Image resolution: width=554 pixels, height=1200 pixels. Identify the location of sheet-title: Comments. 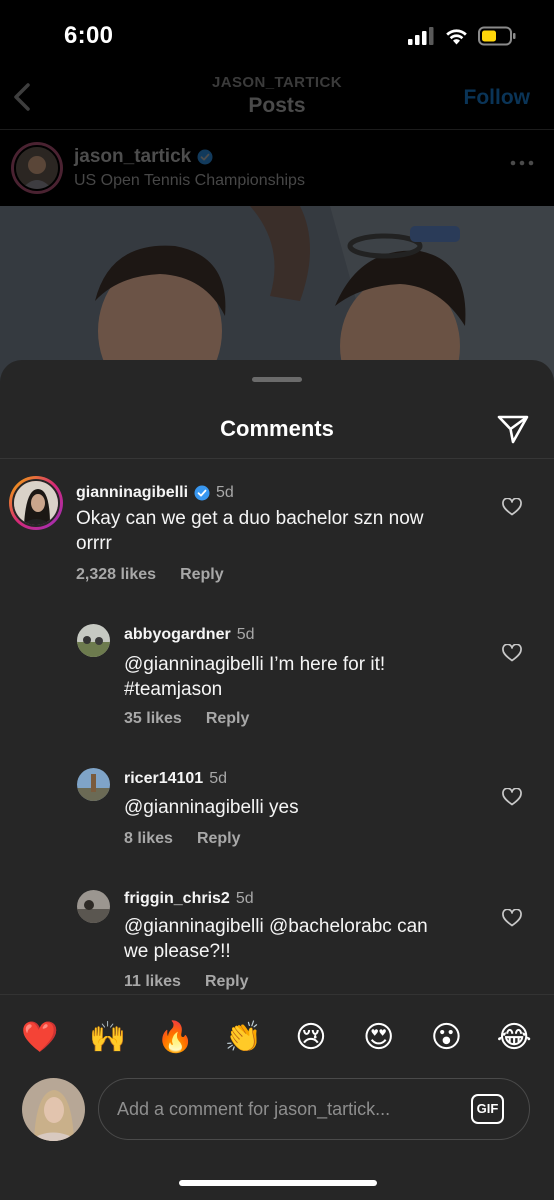
(277, 428).